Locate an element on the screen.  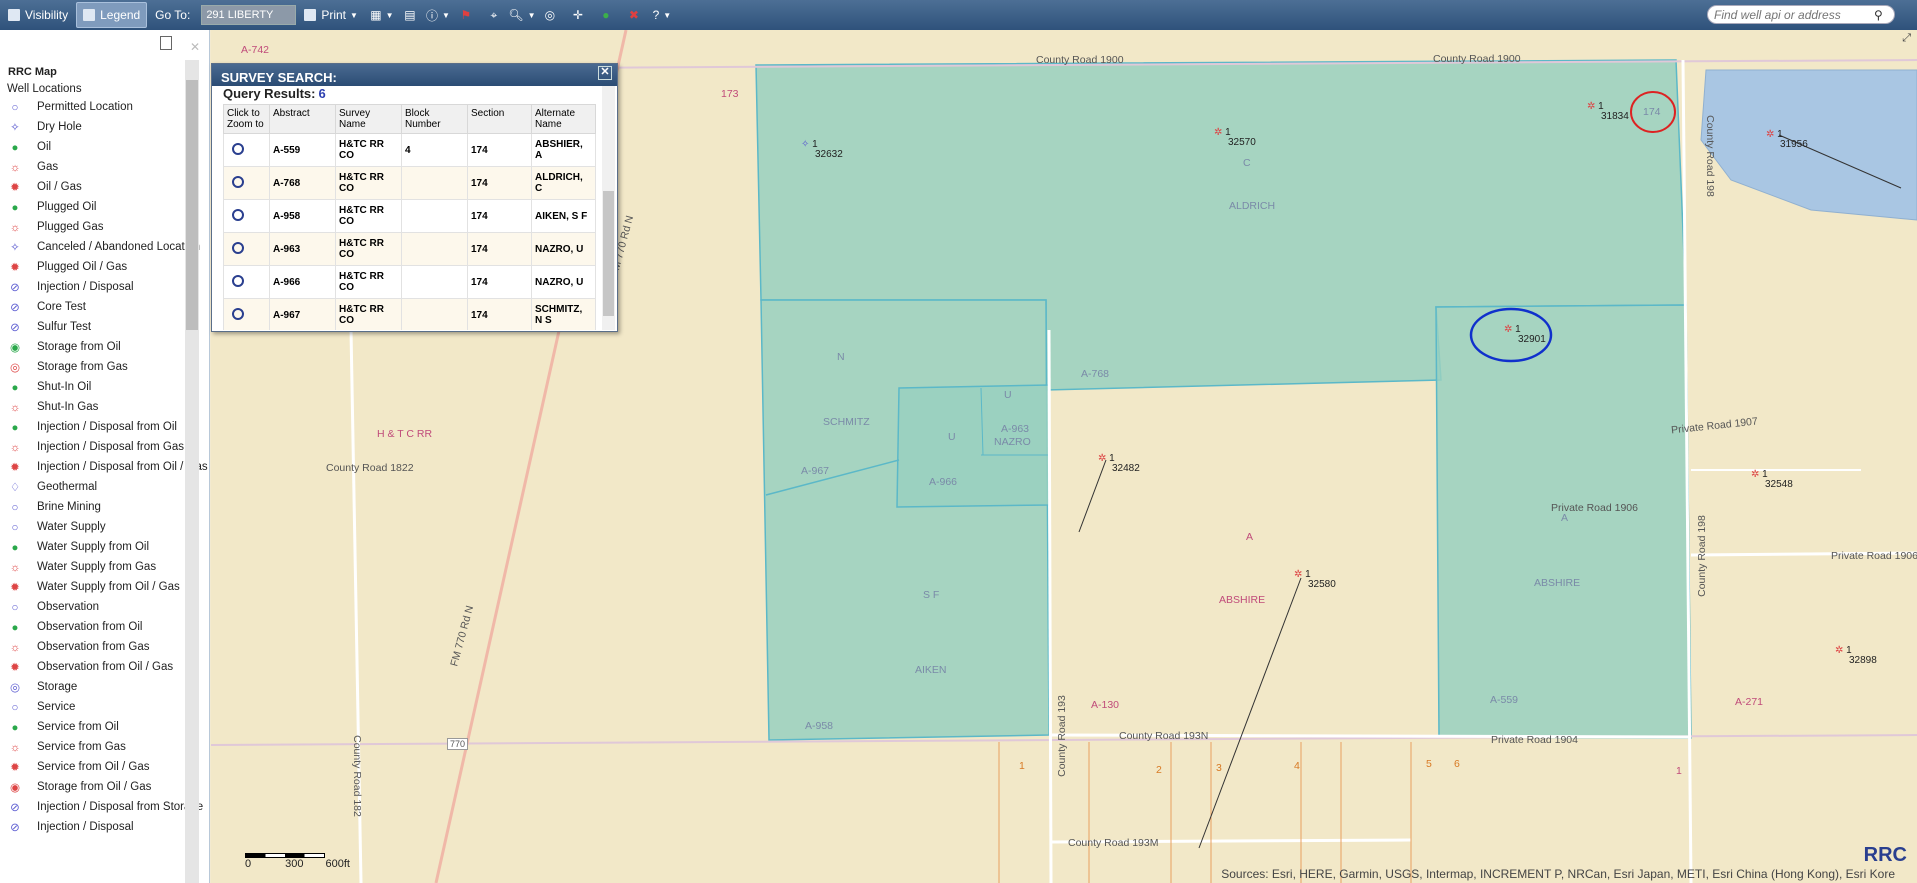
column-header: Abstract is located at coordinates (302, 119).